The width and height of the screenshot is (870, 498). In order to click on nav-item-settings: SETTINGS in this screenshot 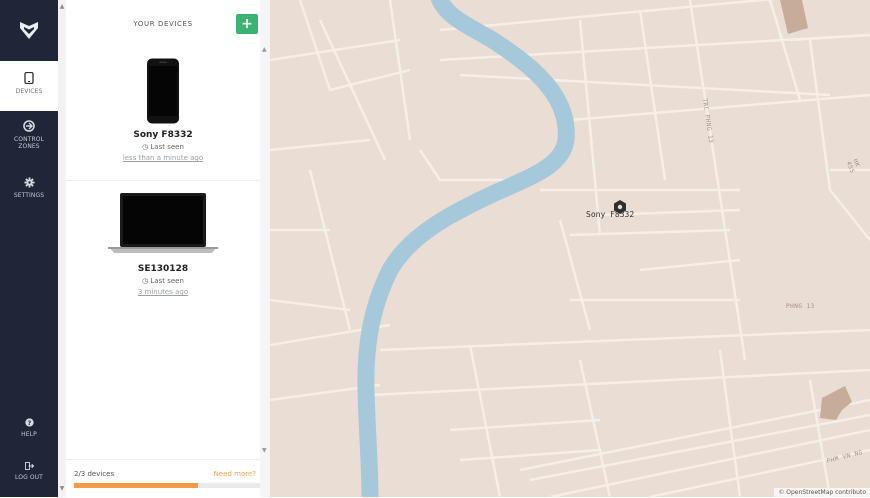, I will do `click(29, 188)`.